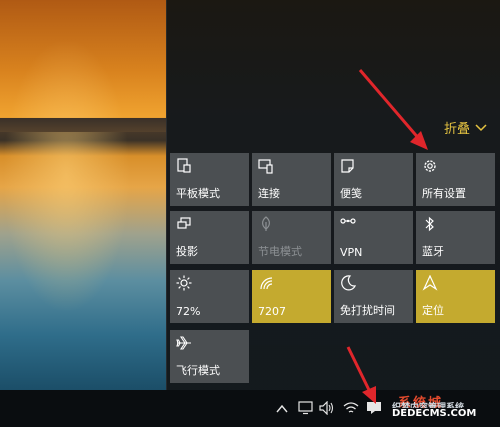  Describe the element at coordinates (434, 413) in the screenshot. I see `watermark-url: DEDECMS.COM` at that location.